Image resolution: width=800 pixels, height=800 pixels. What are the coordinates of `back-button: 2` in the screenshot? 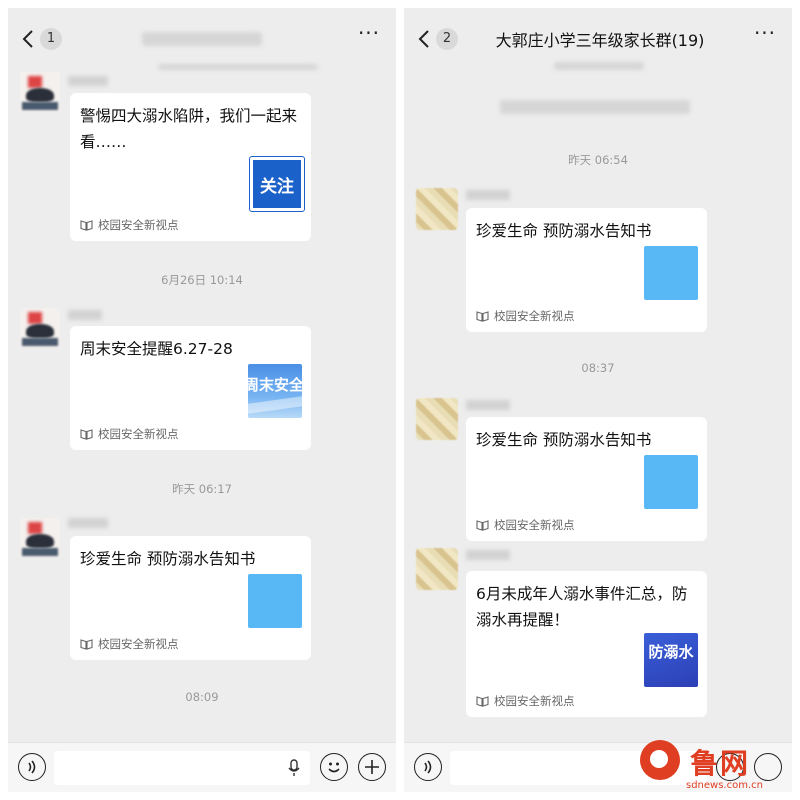 It's located at (440, 39).